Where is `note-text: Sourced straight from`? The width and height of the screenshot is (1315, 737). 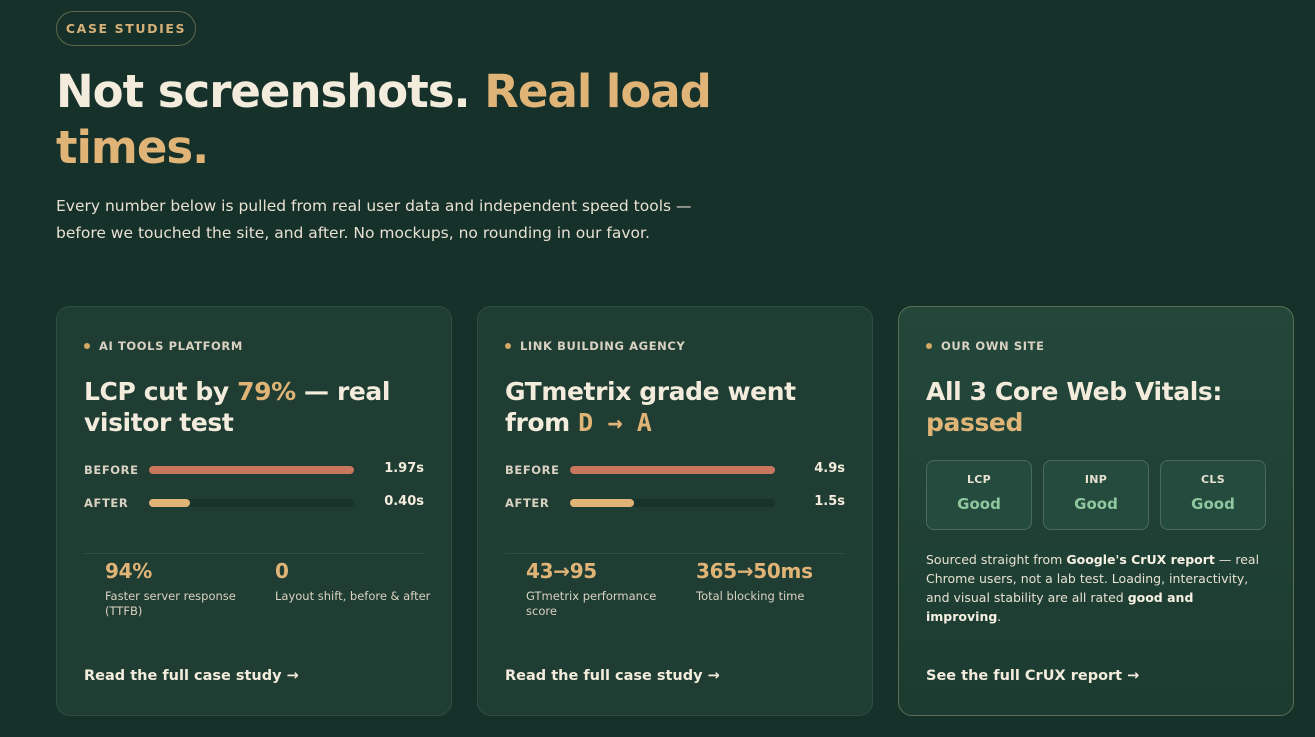 note-text: Sourced straight from is located at coordinates (994, 559).